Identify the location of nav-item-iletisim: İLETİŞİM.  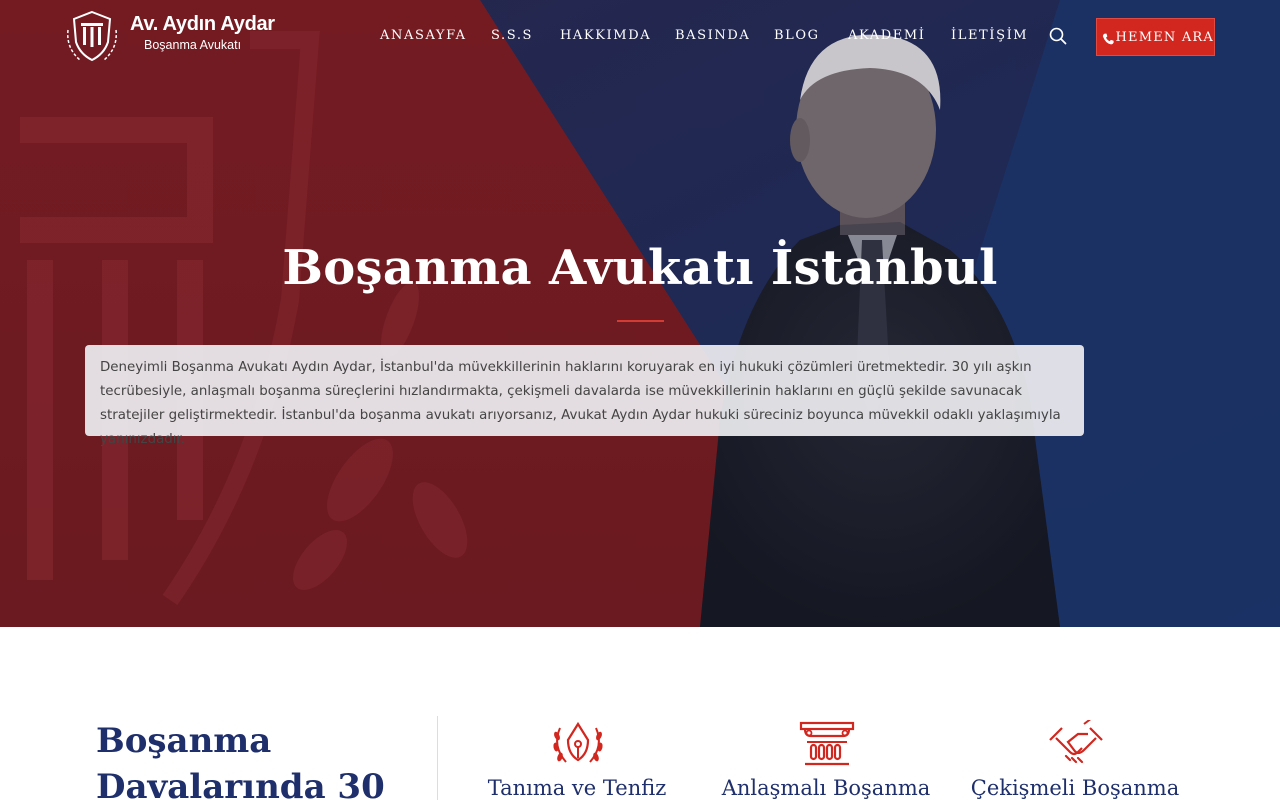
(989, 35).